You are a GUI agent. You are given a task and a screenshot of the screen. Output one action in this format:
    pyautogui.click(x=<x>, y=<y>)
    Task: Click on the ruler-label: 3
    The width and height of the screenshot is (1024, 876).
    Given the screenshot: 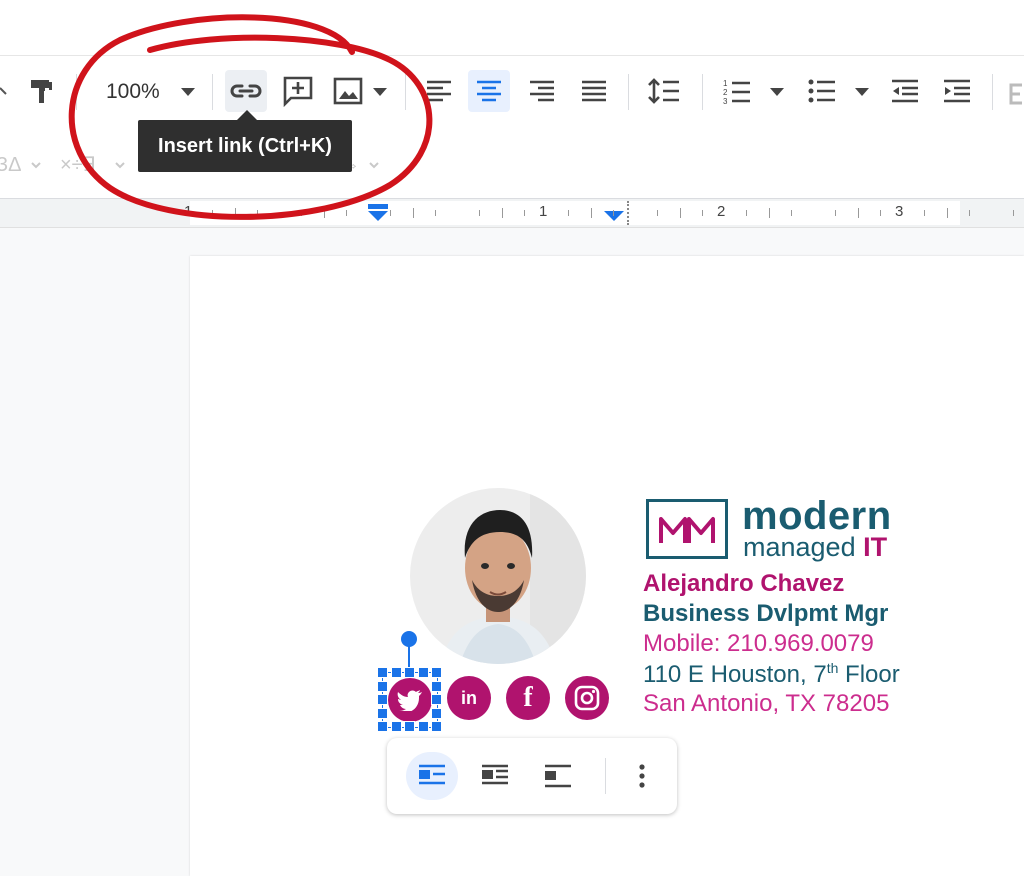 What is the action you would take?
    pyautogui.click(x=899, y=211)
    